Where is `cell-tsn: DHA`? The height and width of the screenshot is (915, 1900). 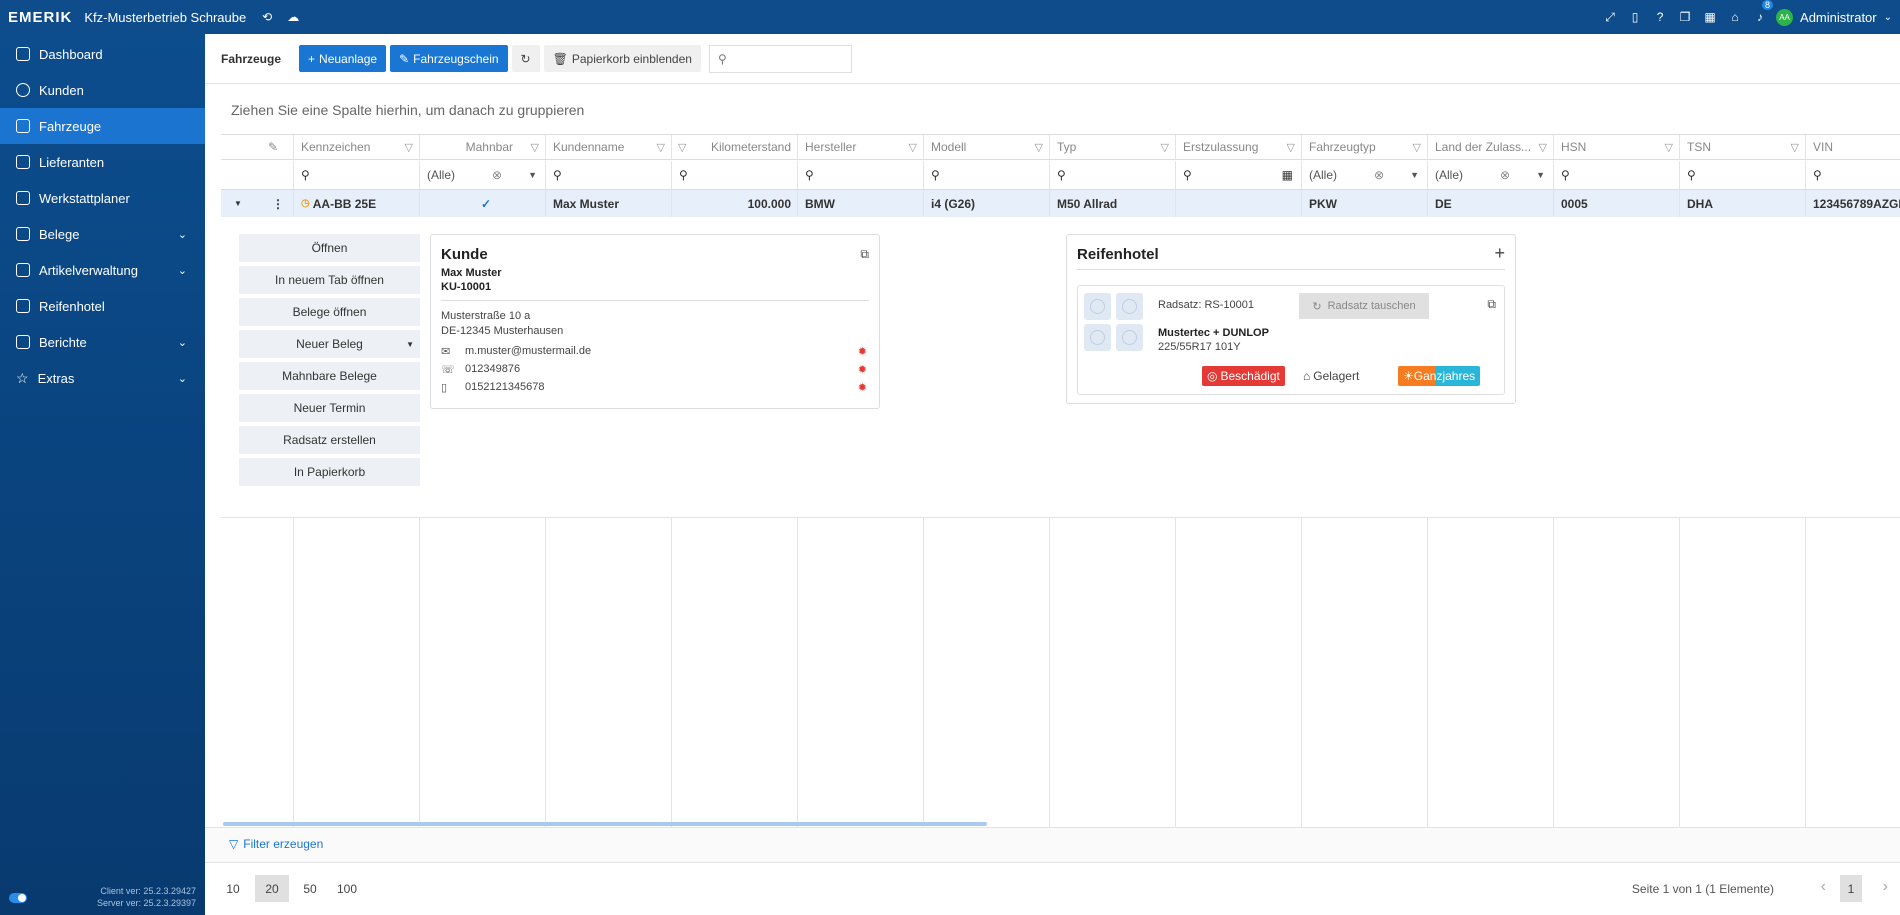 cell-tsn: DHA is located at coordinates (1742, 203).